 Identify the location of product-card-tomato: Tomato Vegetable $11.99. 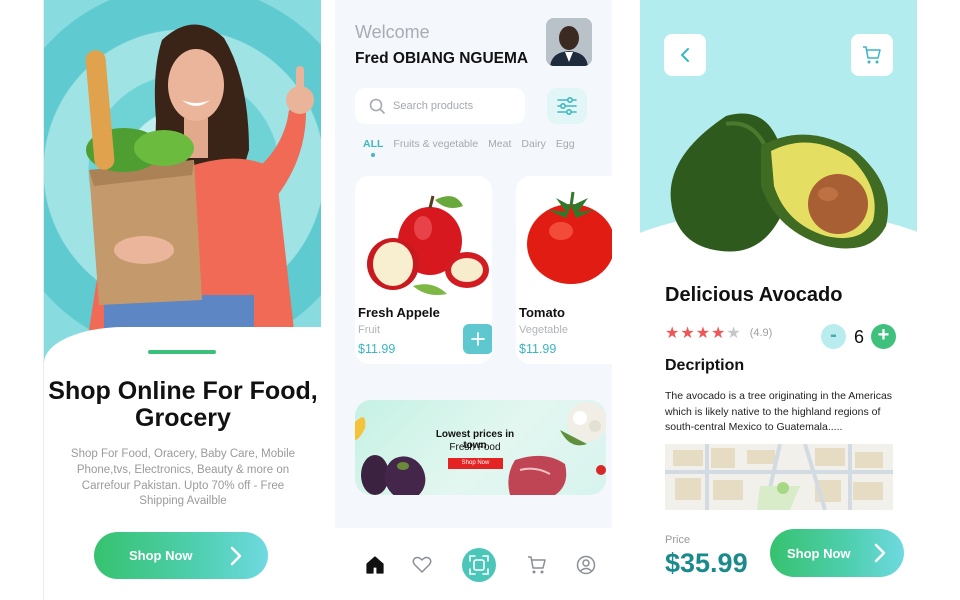
(564, 270).